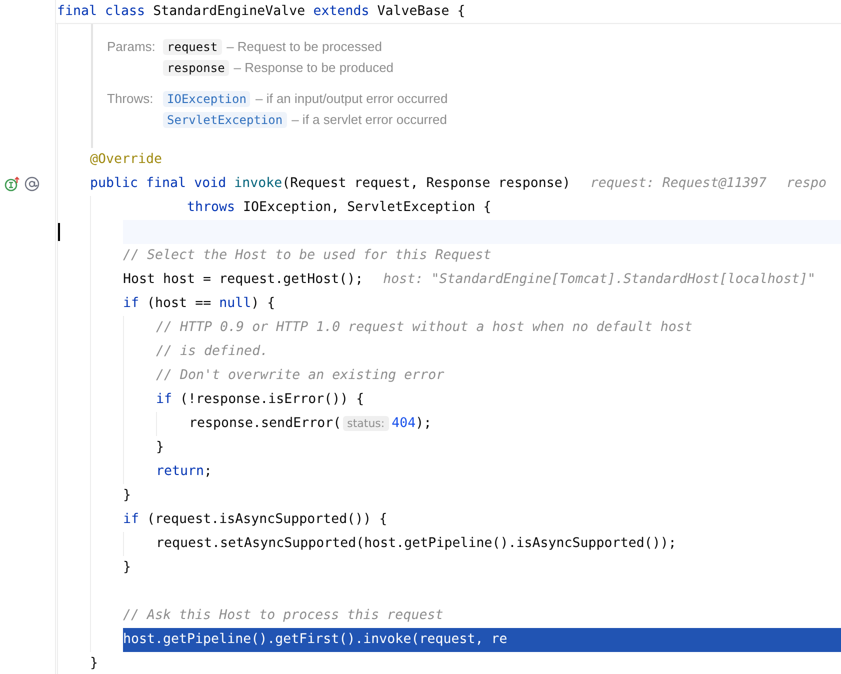  I want to click on code-comment: // is defined., so click(212, 351).